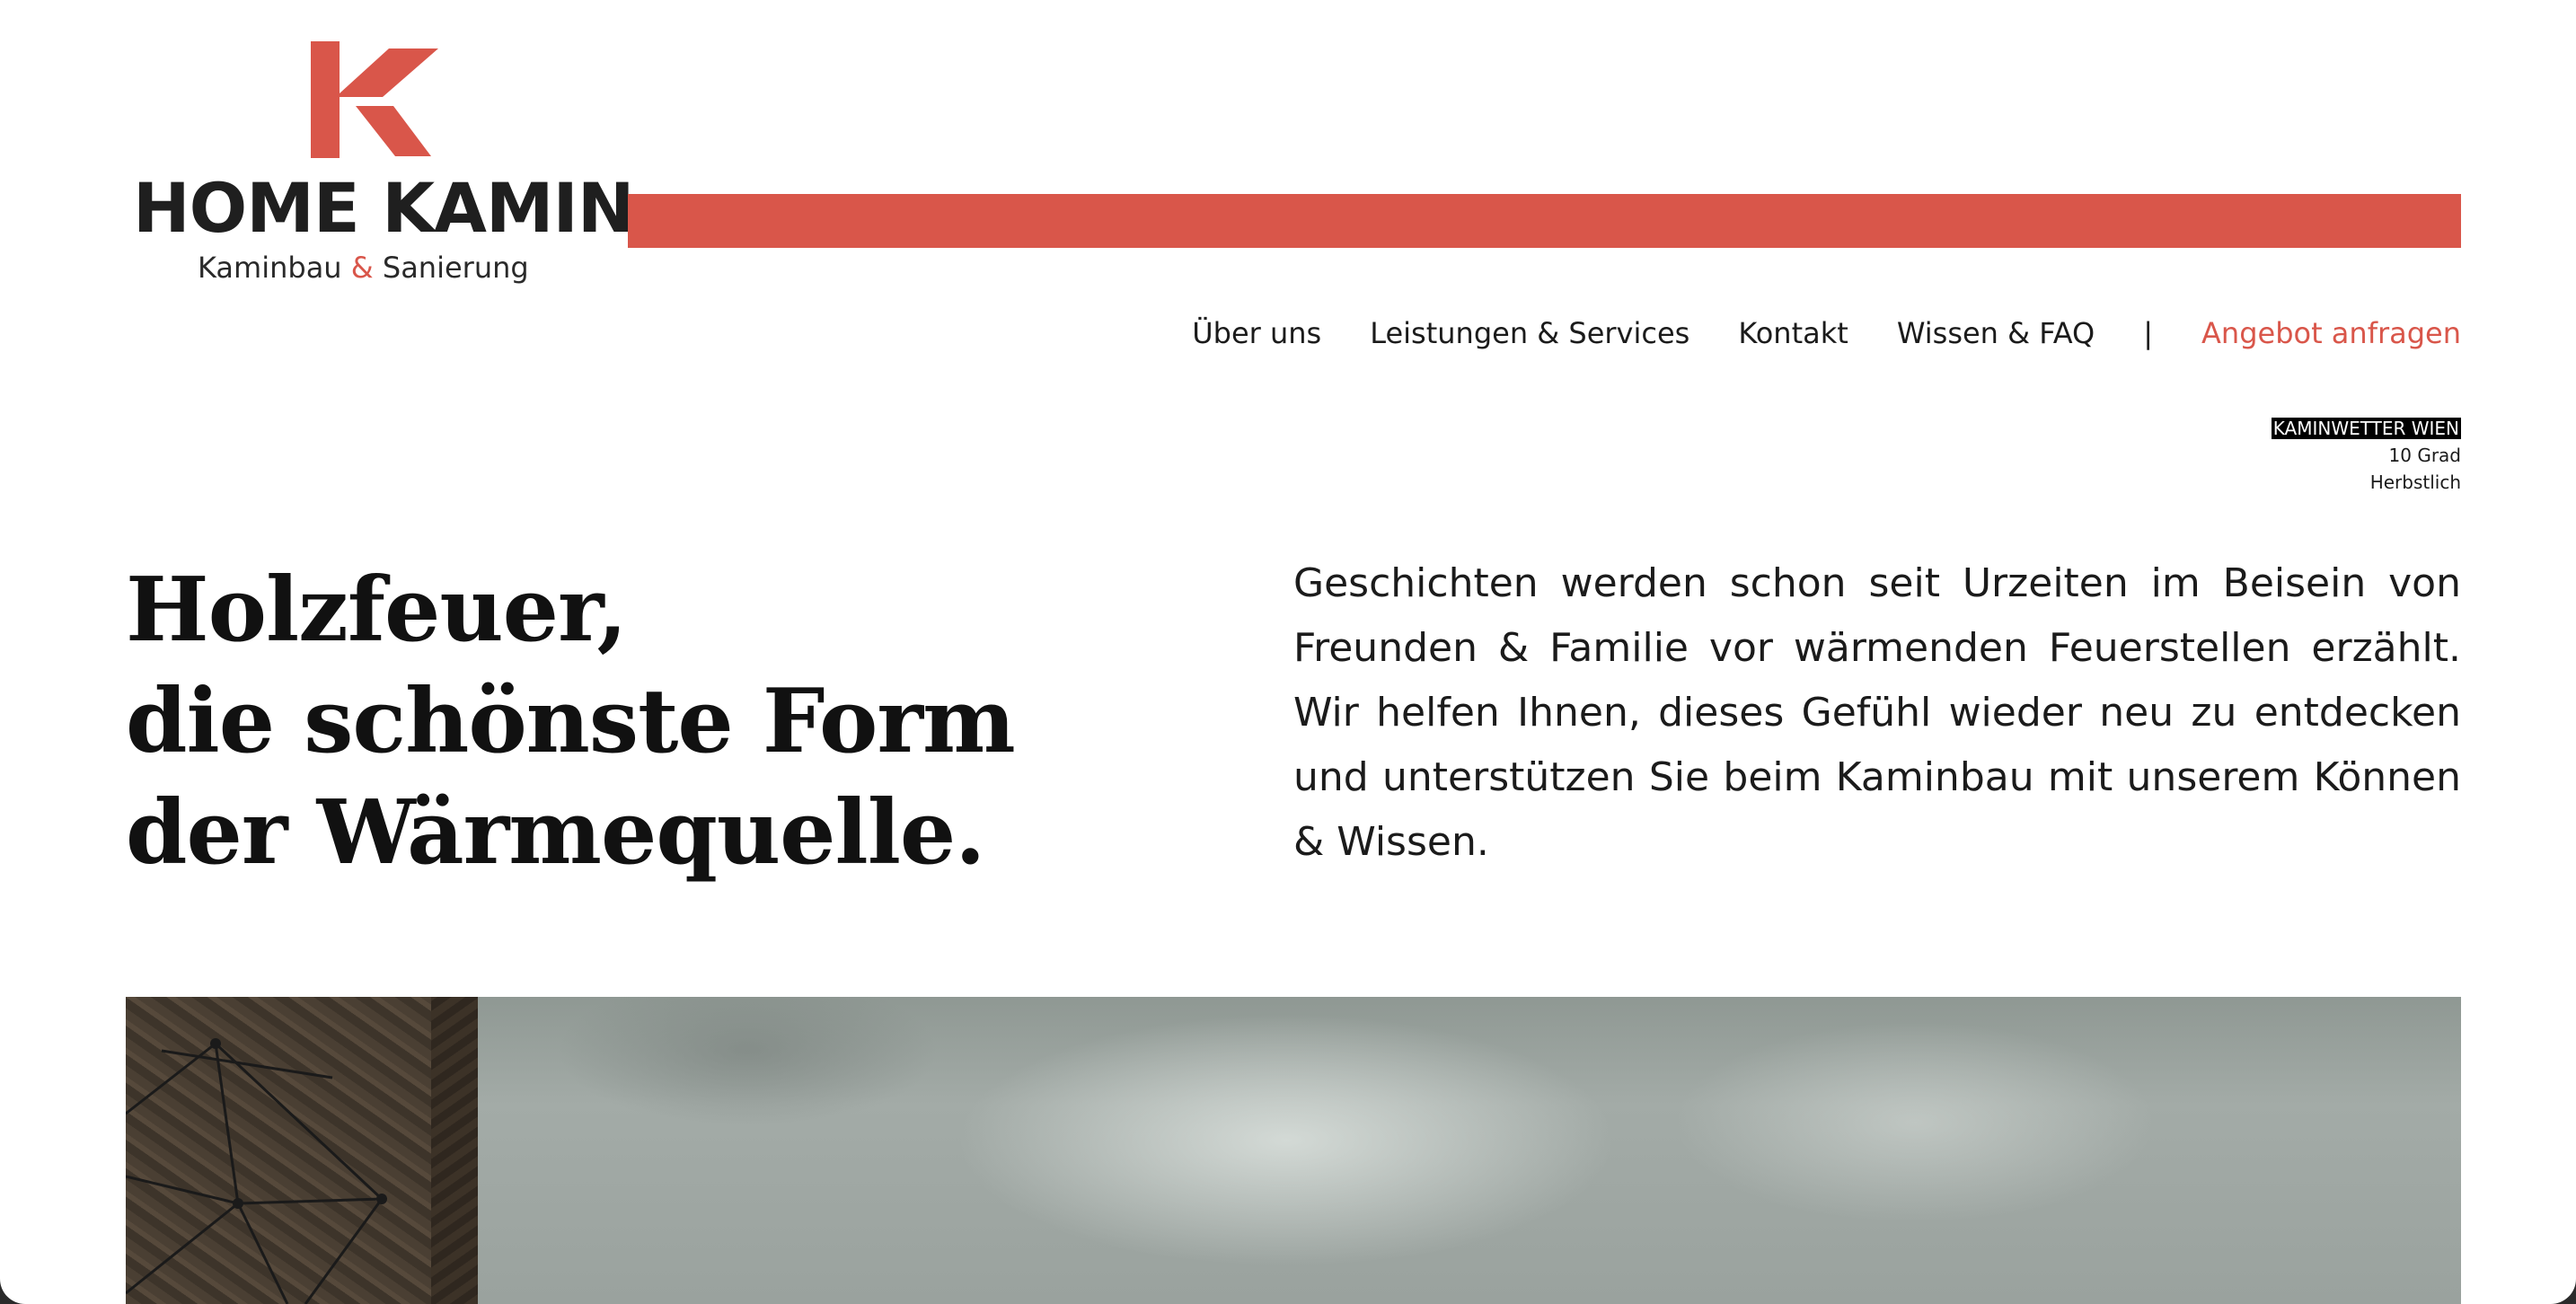 The width and height of the screenshot is (2576, 1304). Describe the element at coordinates (1793, 333) in the screenshot. I see `nav-item-kontakt: Kontakt` at that location.